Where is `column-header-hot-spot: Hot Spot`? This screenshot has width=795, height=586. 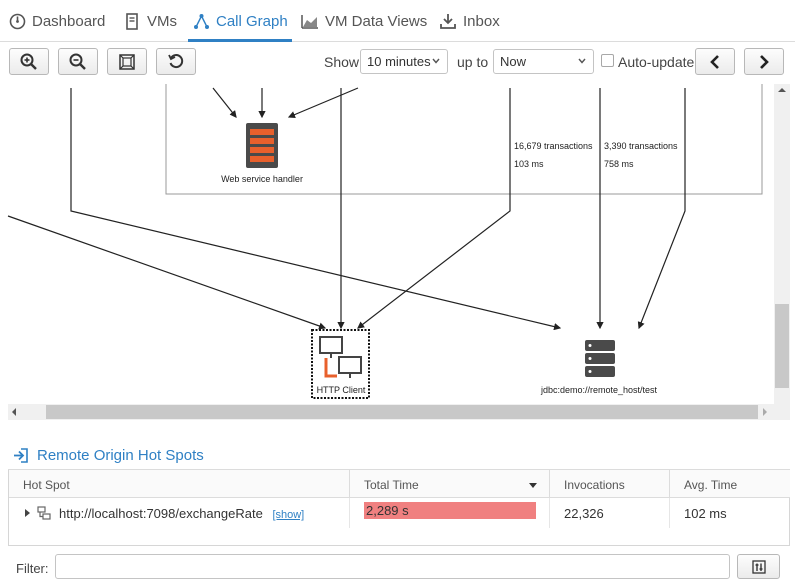 column-header-hot-spot: Hot Spot is located at coordinates (179, 484).